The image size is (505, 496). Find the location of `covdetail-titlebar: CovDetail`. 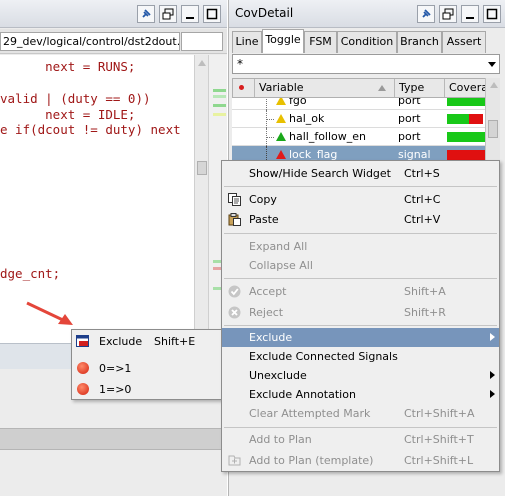

covdetail-titlebar: CovDetail is located at coordinates (367, 14).